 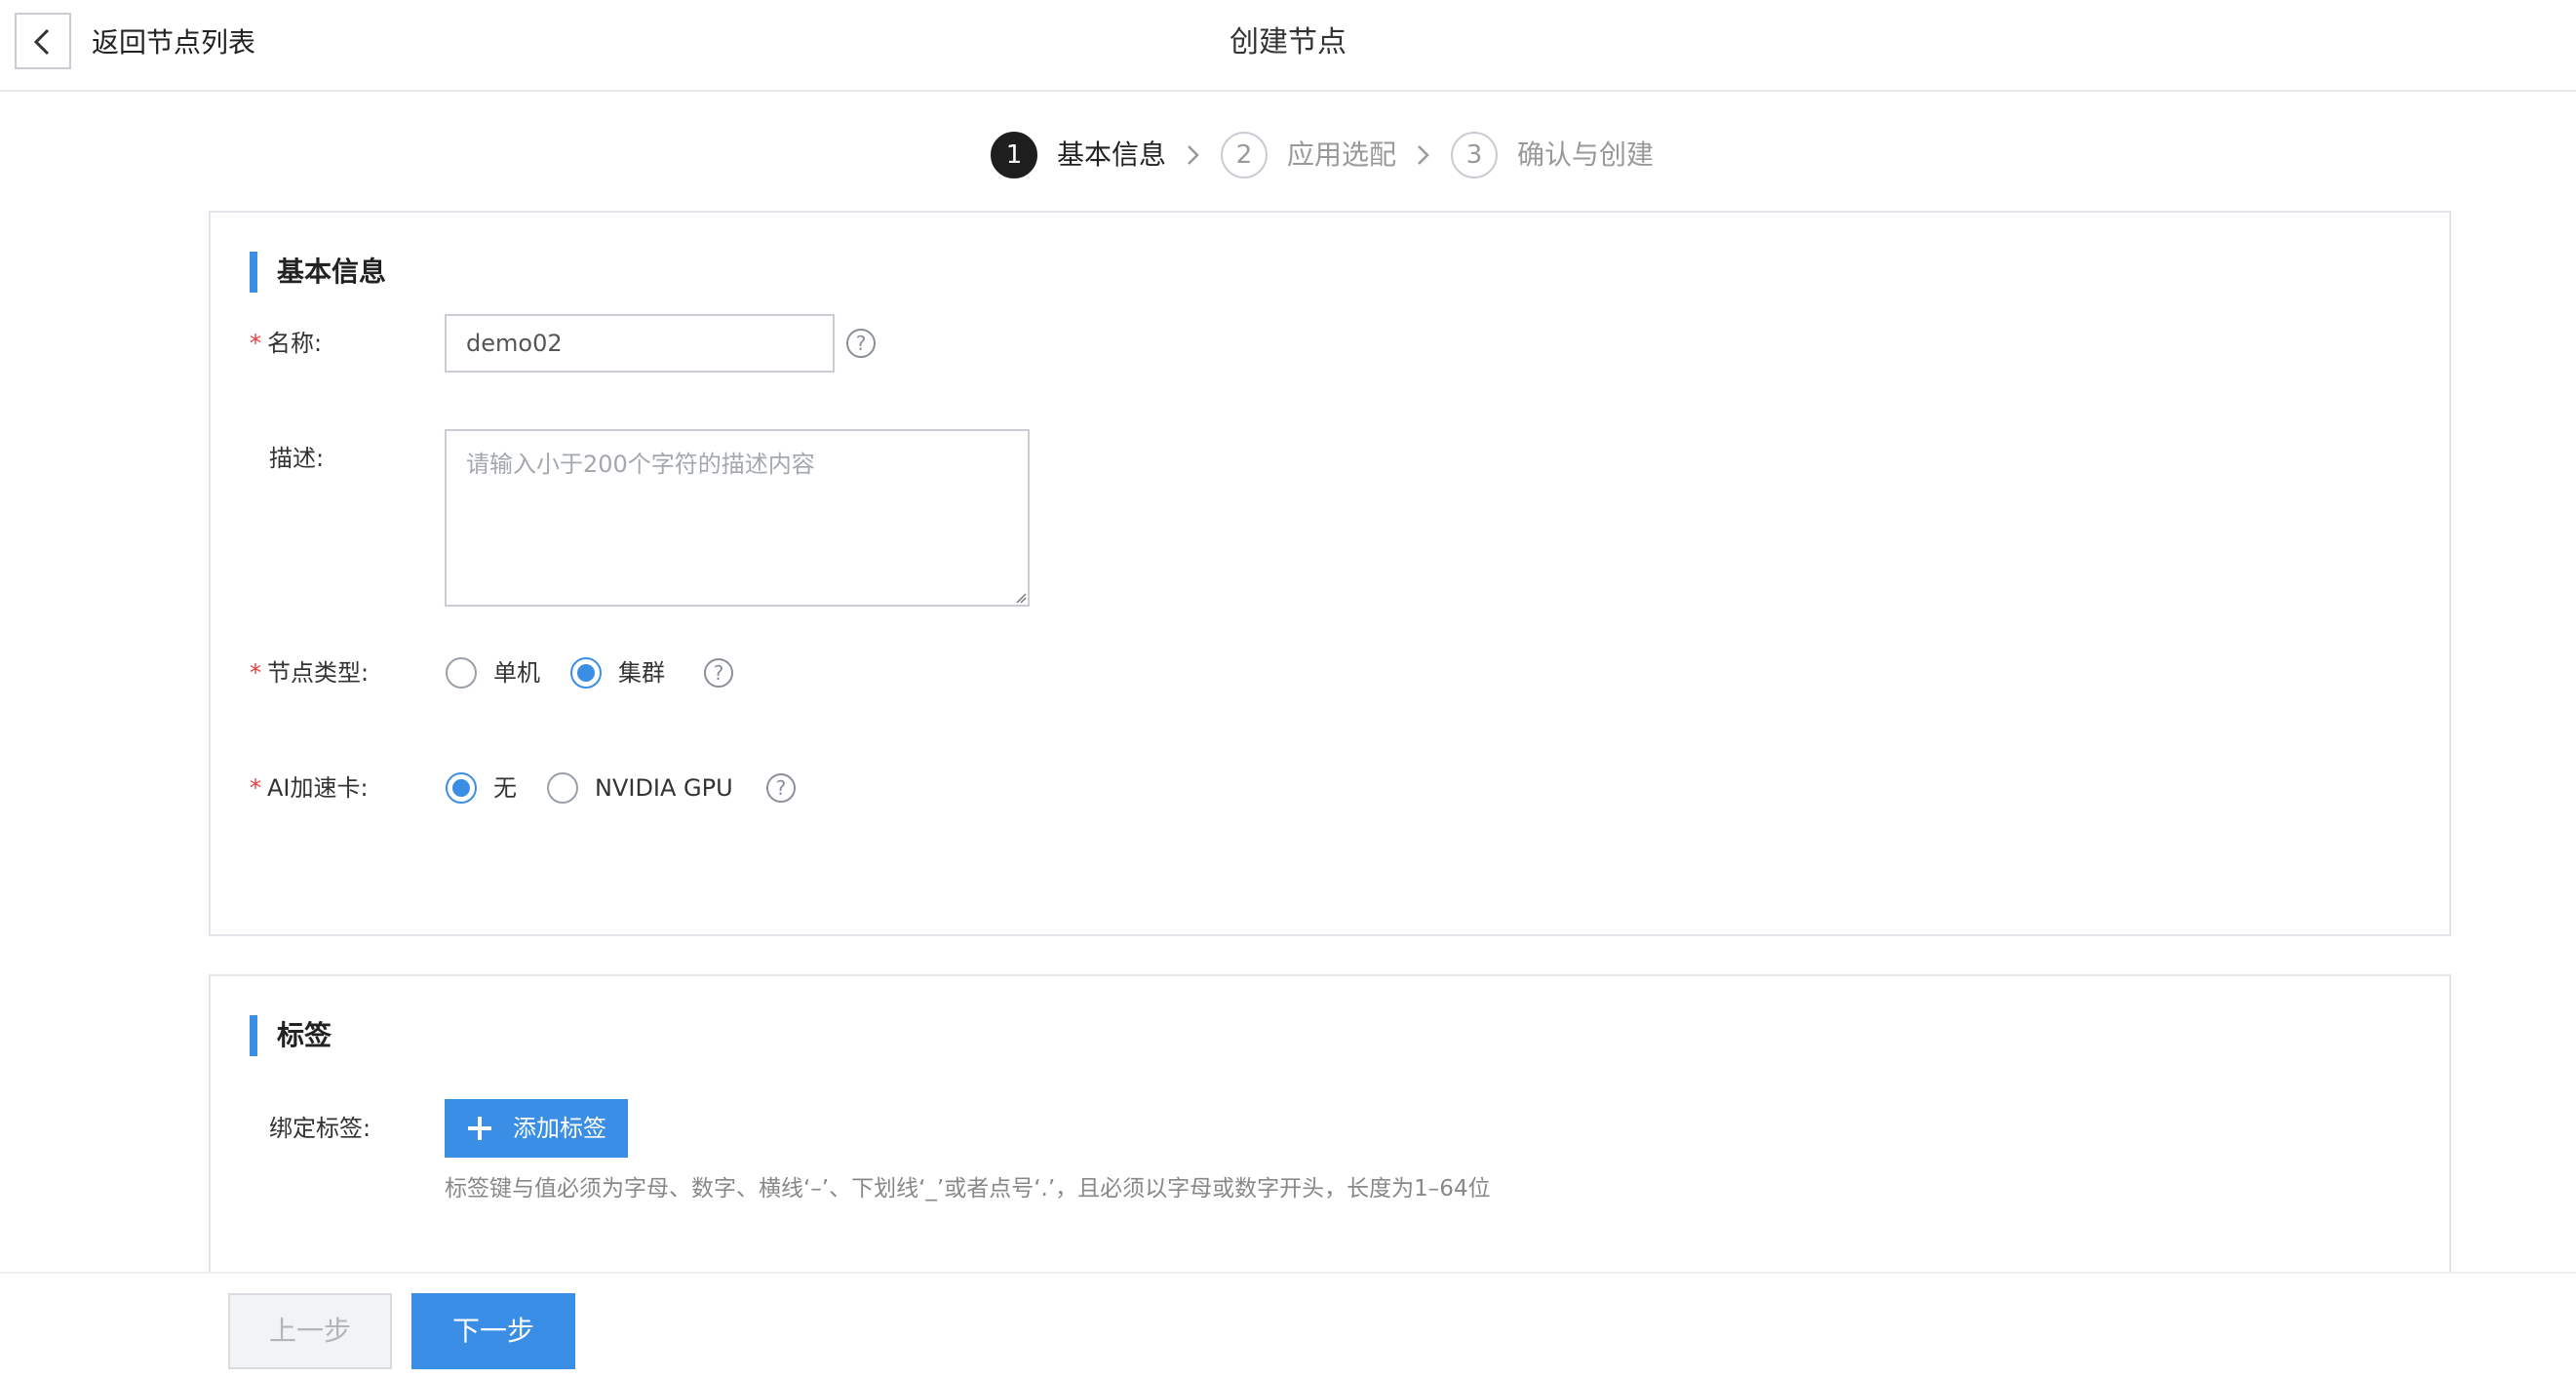 I want to click on name-label: * 名称:, so click(x=332, y=343).